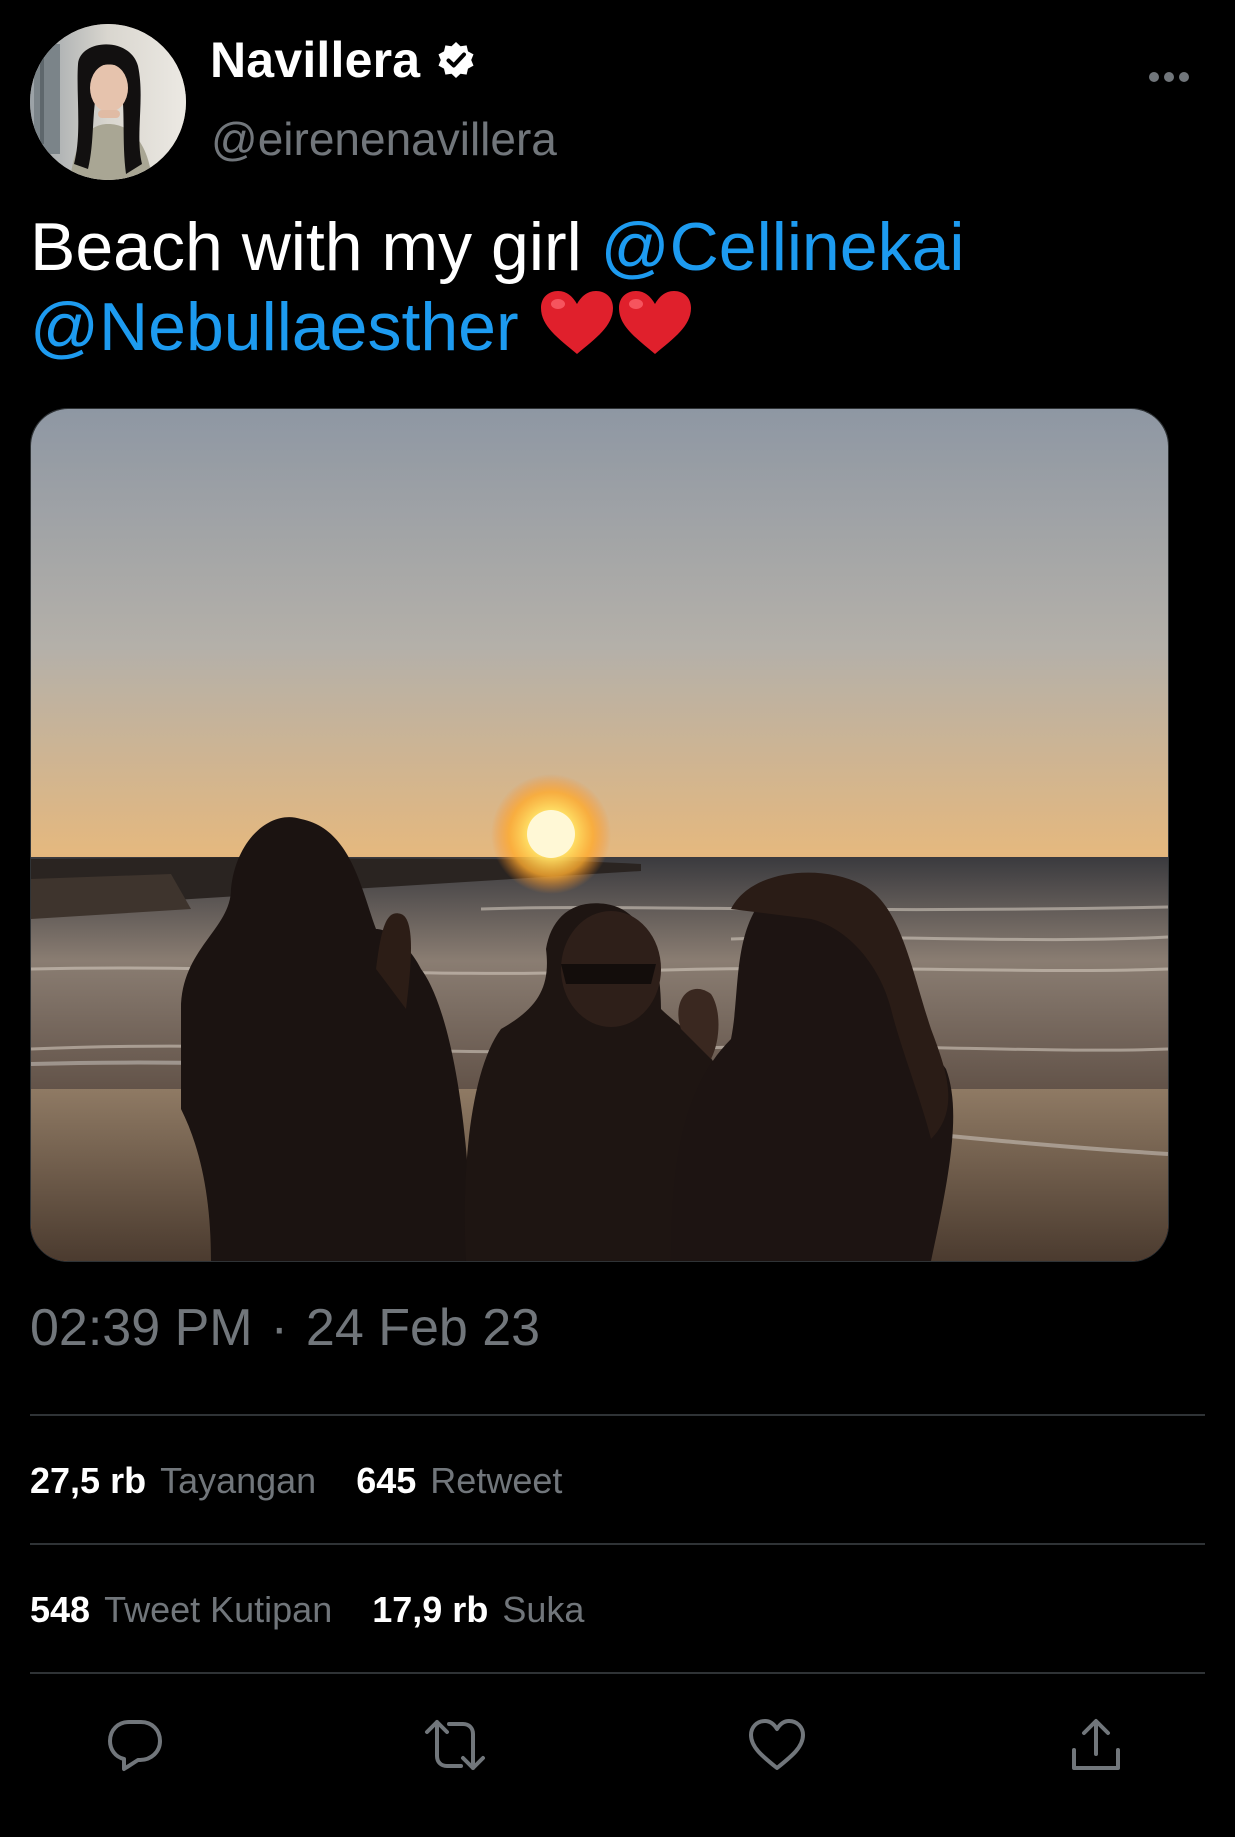 The image size is (1235, 1837). I want to click on quote-tweets-stat: 548 Tweet Kutipan, so click(181, 1610).